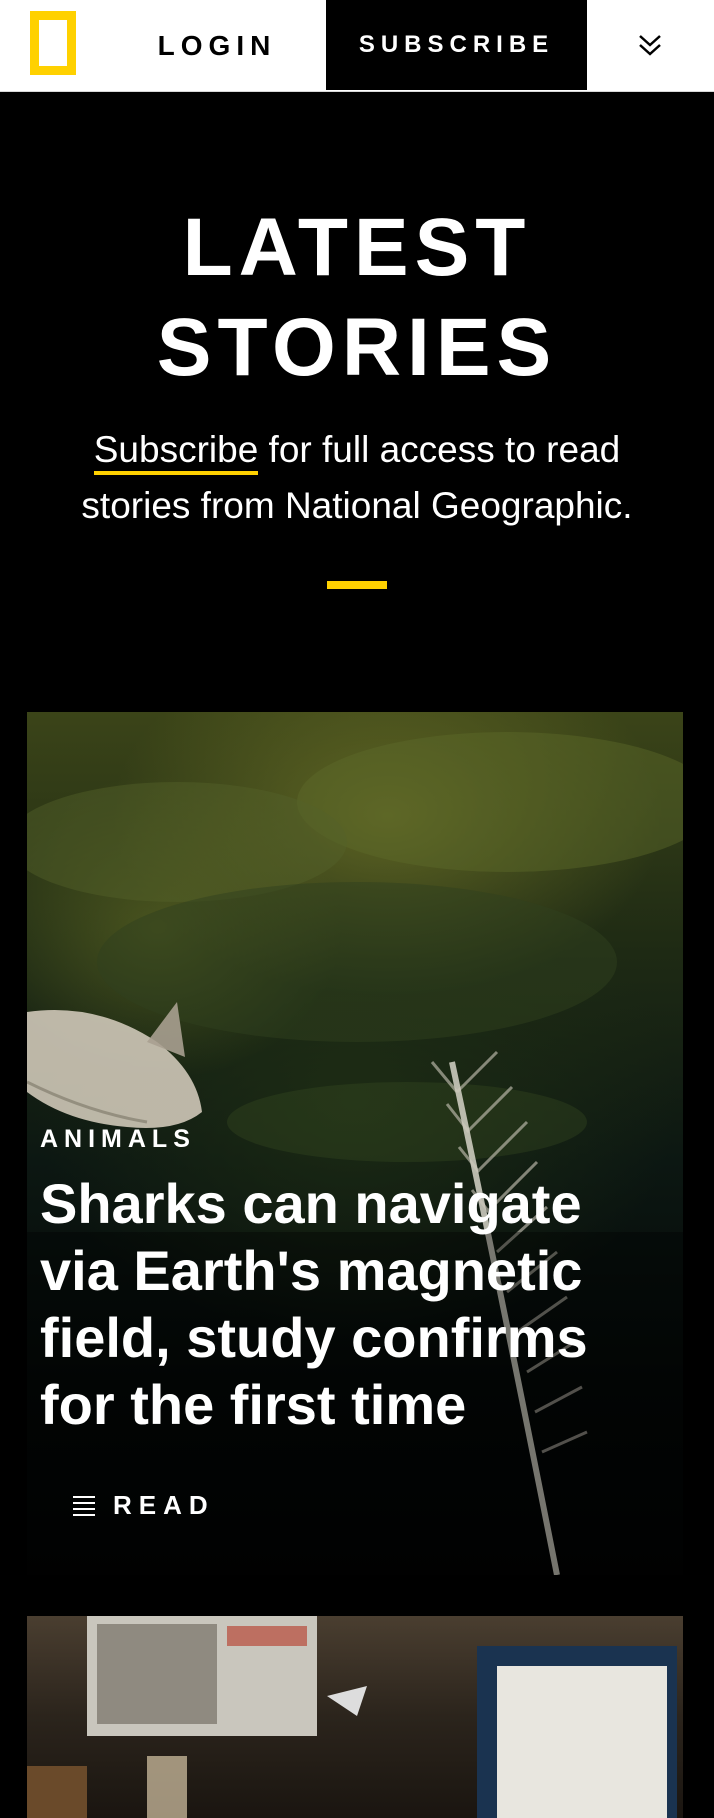  What do you see at coordinates (164, 1504) in the screenshot?
I see `read-label: READ` at bounding box center [164, 1504].